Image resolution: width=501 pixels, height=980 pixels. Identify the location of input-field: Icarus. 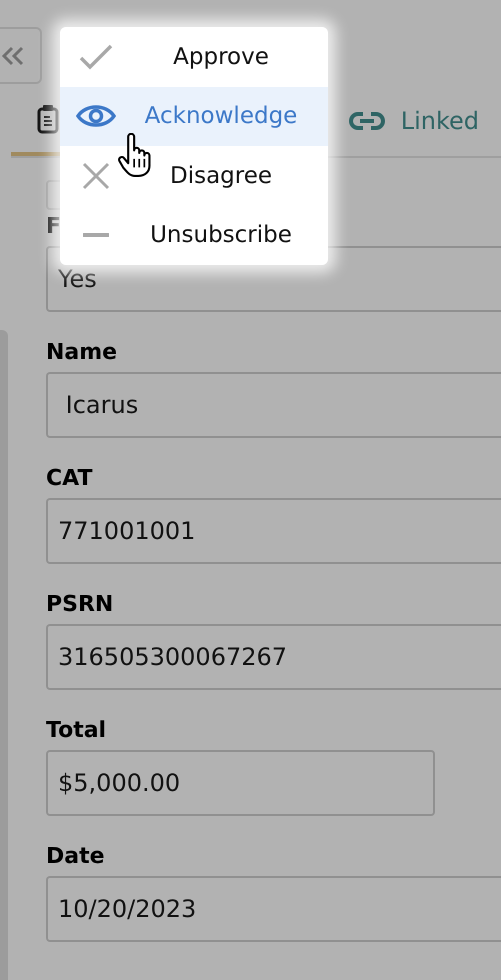
(273, 405).